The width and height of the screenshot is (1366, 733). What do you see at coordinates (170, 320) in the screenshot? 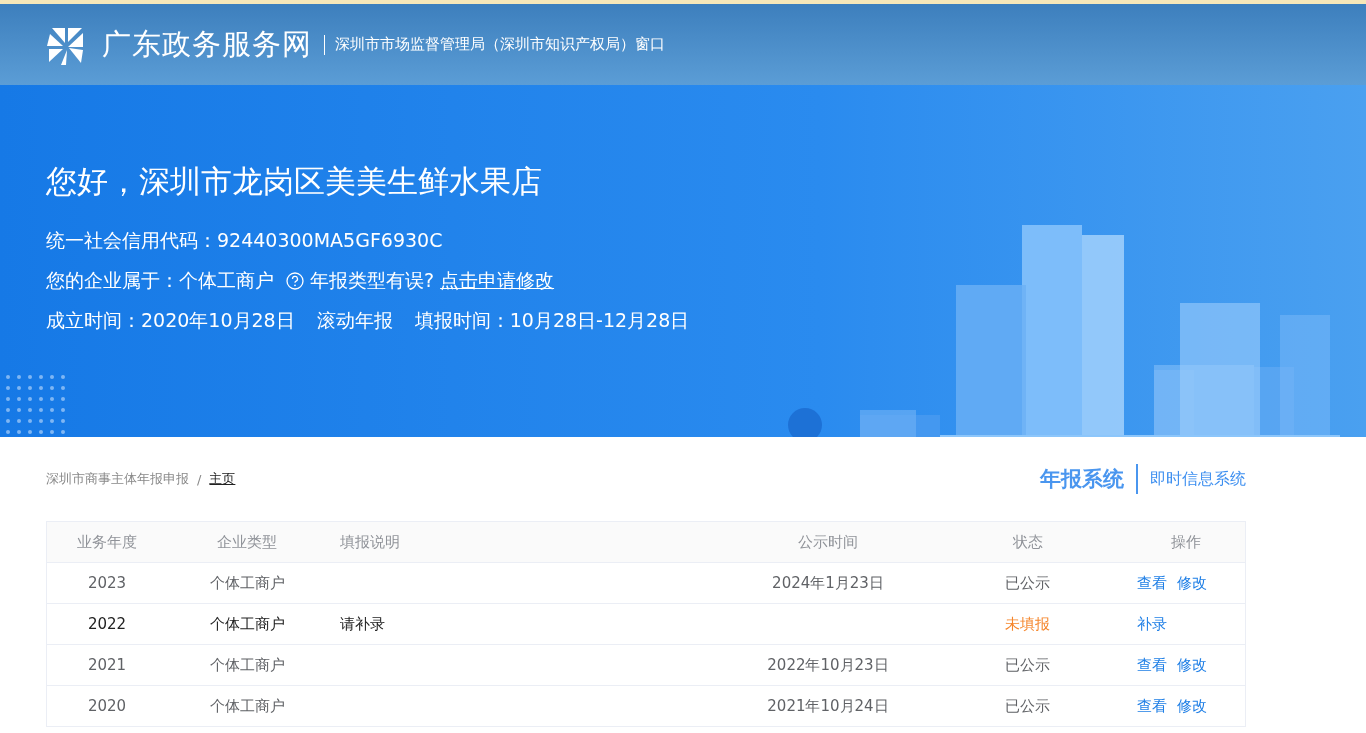
I see `established-date-text: 成立时间：2020年10月28日` at bounding box center [170, 320].